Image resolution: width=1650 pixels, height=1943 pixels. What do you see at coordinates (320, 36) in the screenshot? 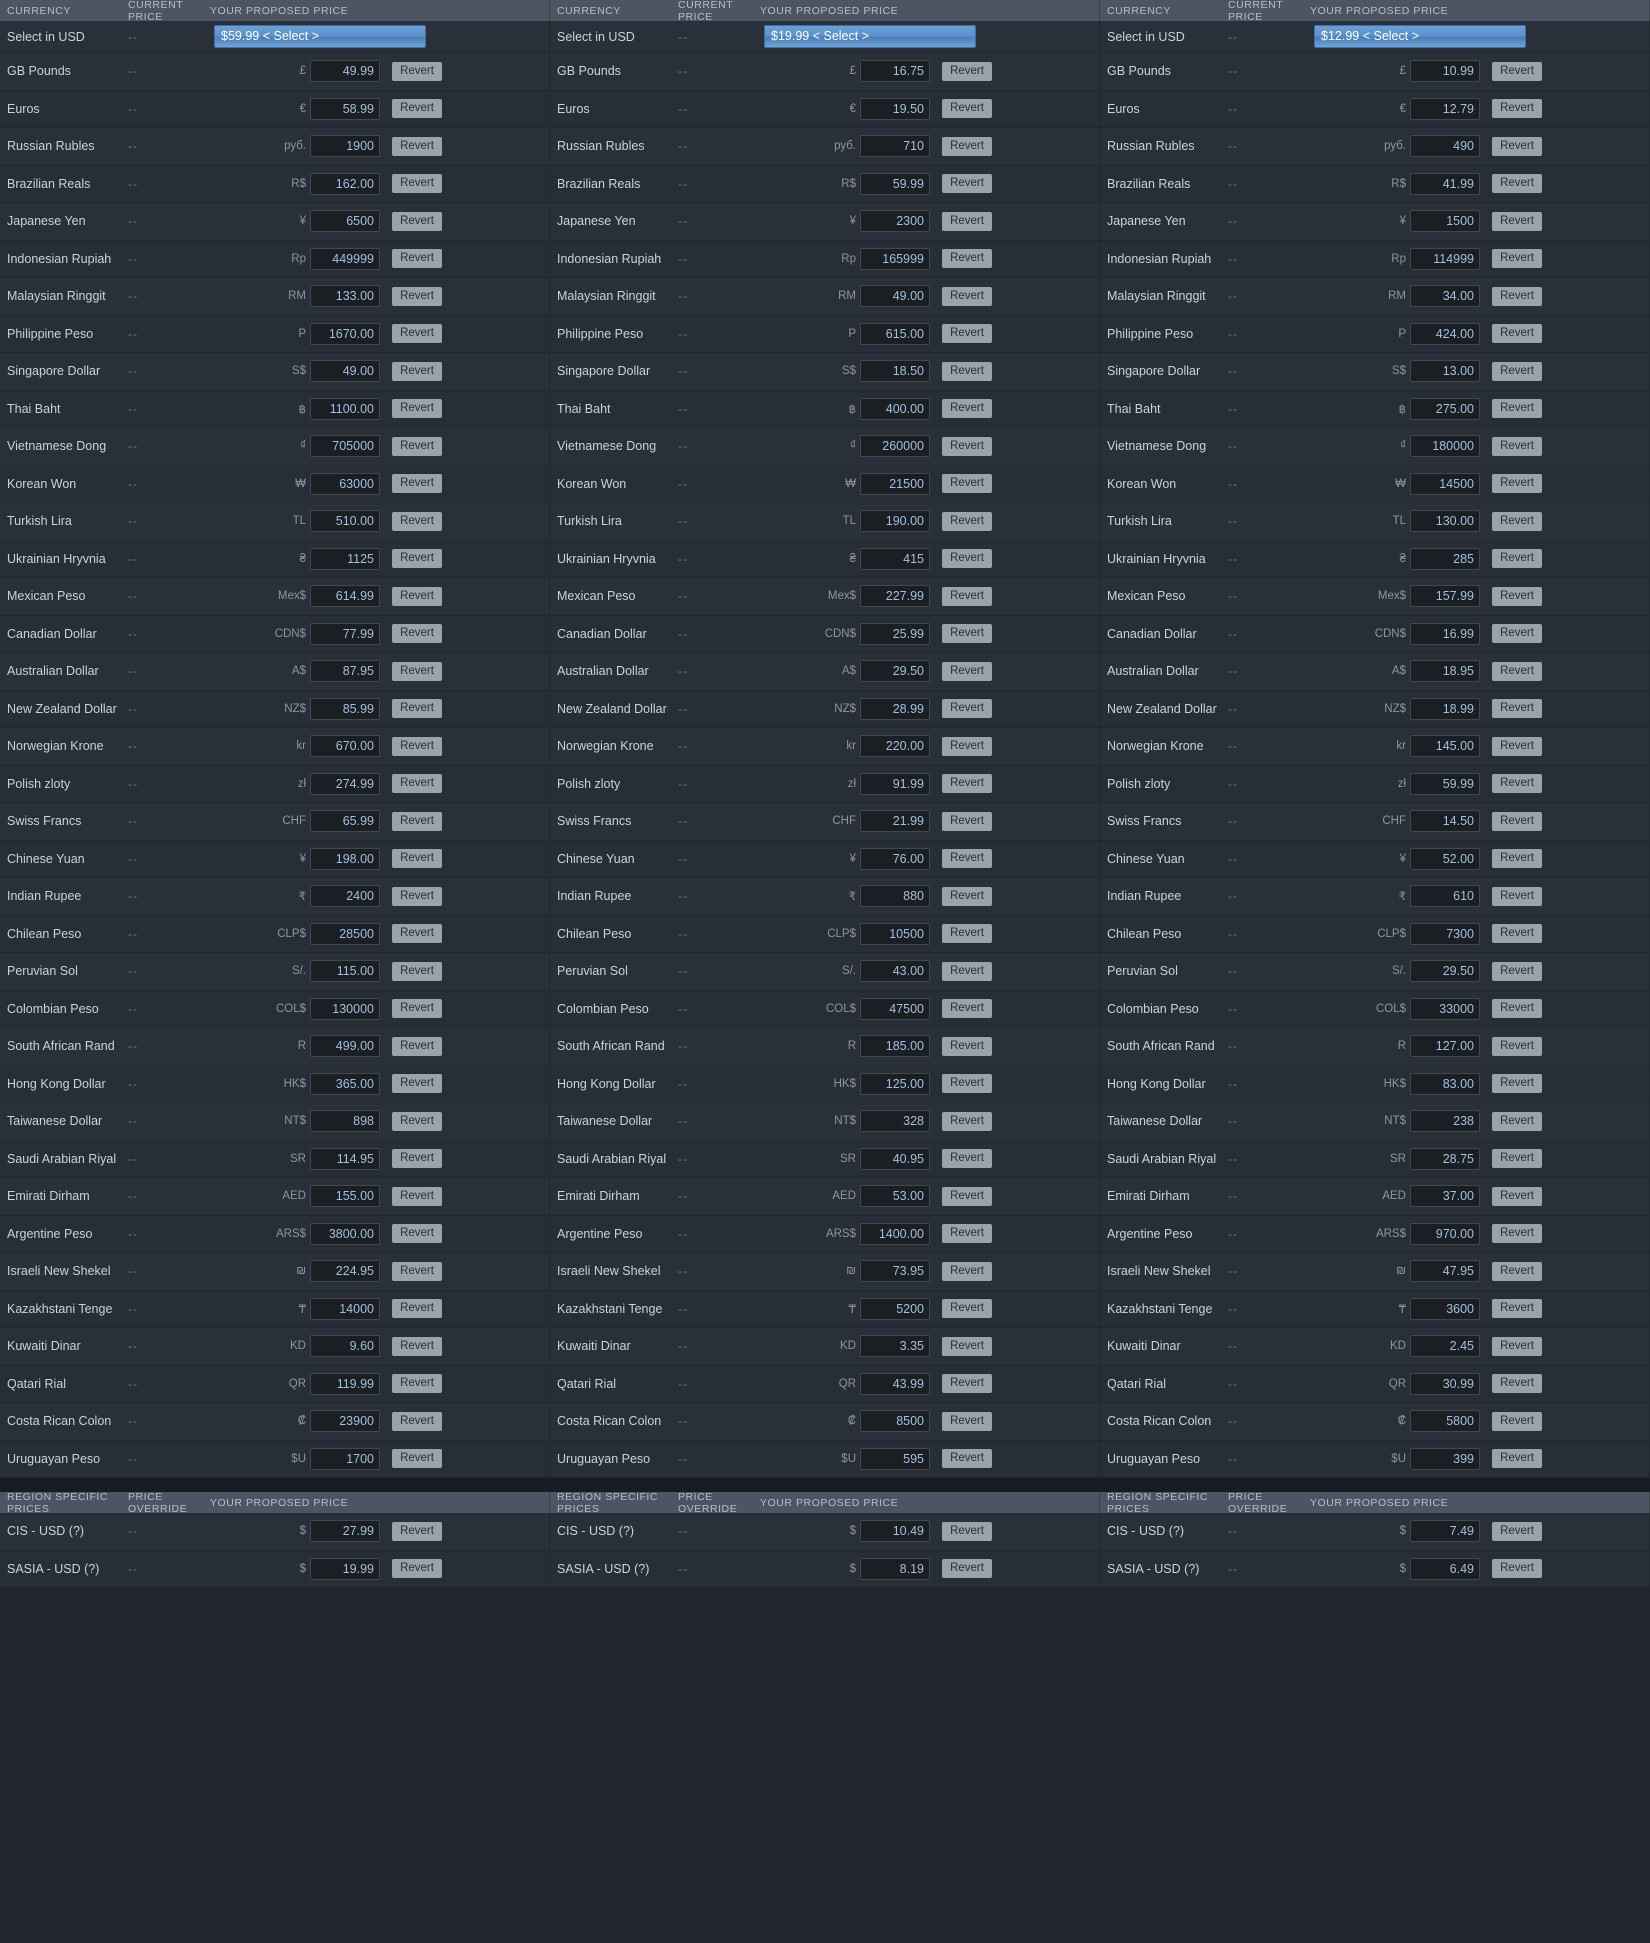
I see `usd-tier-select: $59.99 < Select >` at bounding box center [320, 36].